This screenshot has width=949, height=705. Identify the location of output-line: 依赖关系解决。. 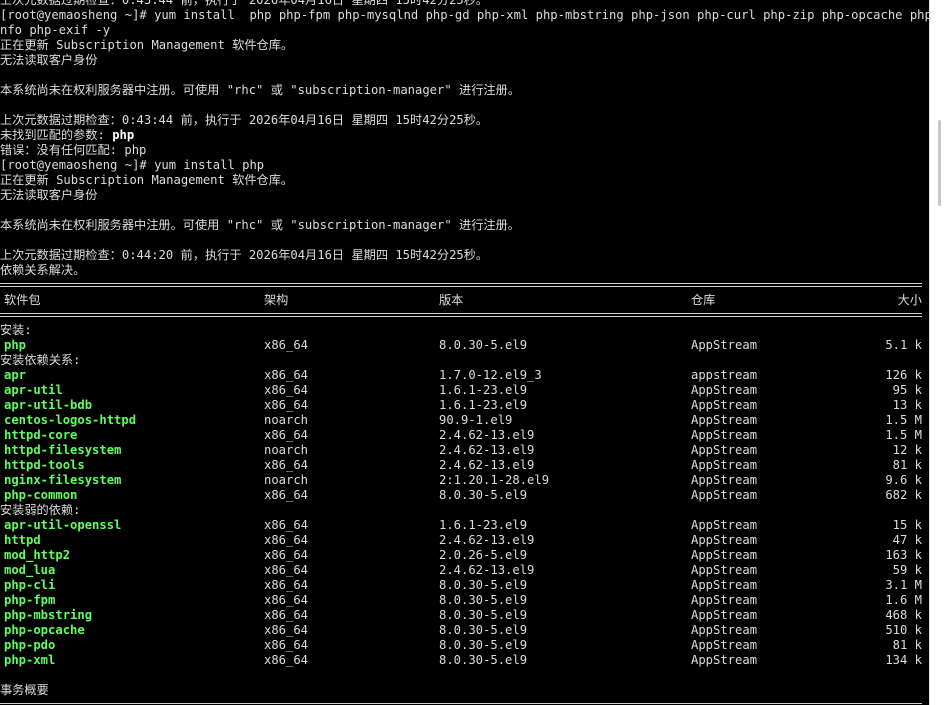
(43, 270).